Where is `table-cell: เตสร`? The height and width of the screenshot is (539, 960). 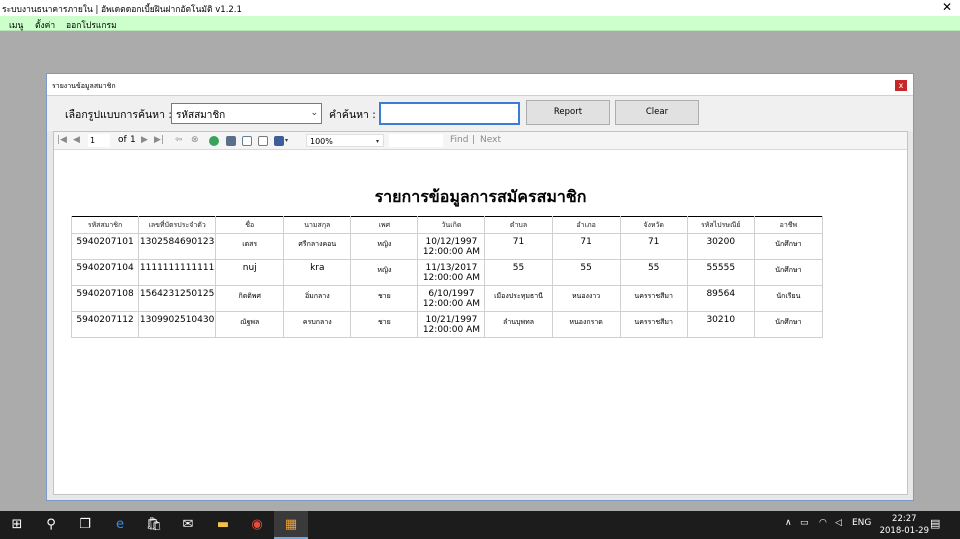
table-cell: เตสร is located at coordinates (250, 246).